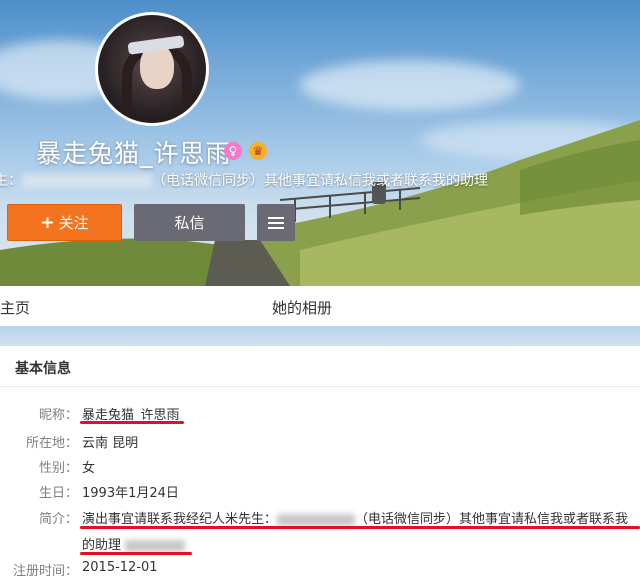 The image size is (640, 584). What do you see at coordinates (89, 468) in the screenshot?
I see `gender-value: 女` at bounding box center [89, 468].